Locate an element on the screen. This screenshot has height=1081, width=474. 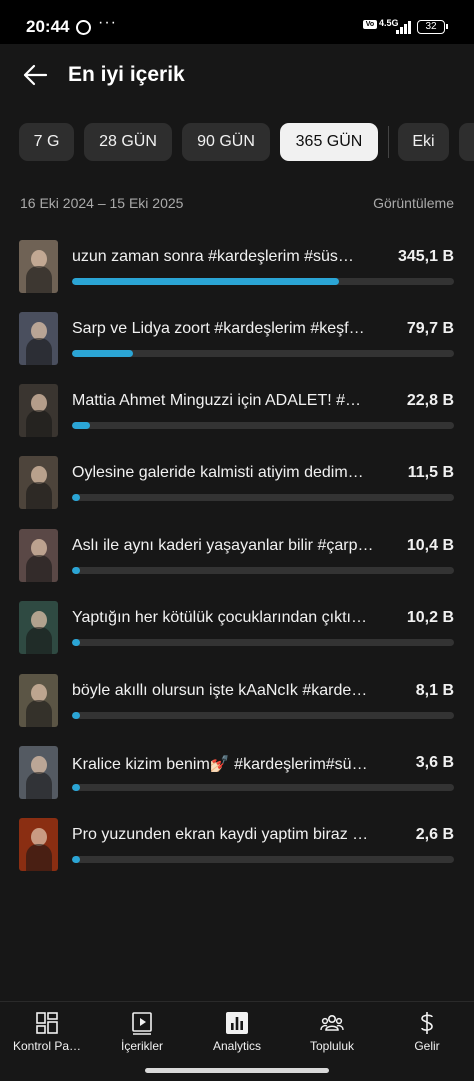
view-count: 2,6 B is located at coordinates (434, 834).